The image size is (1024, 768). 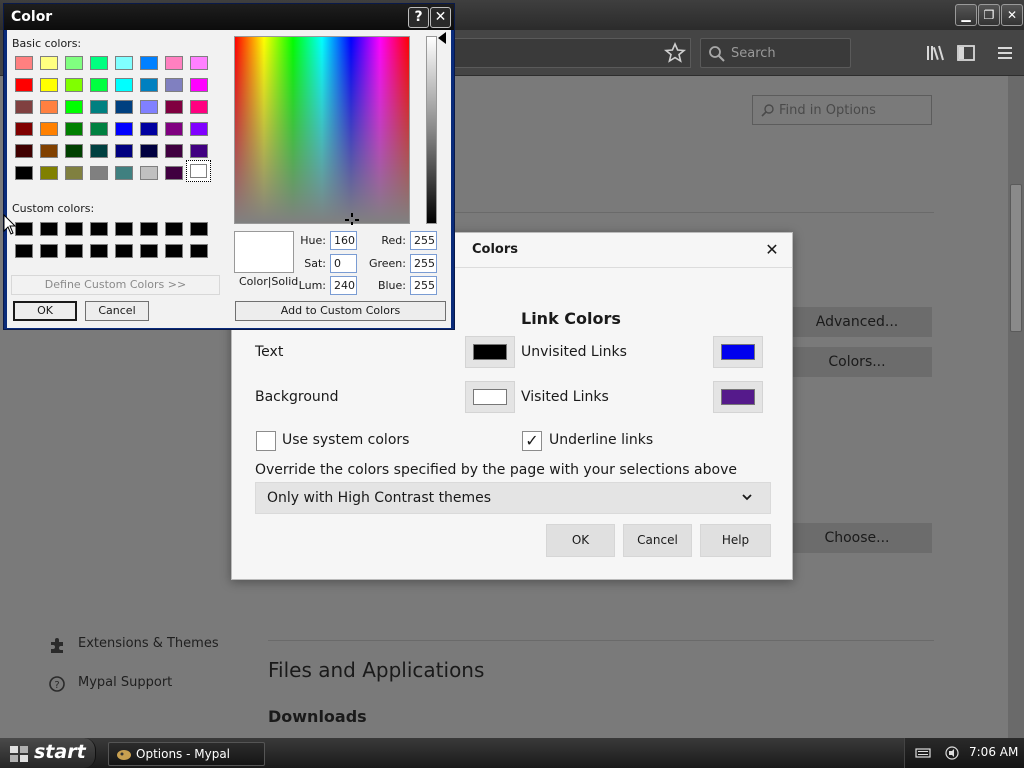 What do you see at coordinates (423, 285) in the screenshot?
I see `blue-input: 255` at bounding box center [423, 285].